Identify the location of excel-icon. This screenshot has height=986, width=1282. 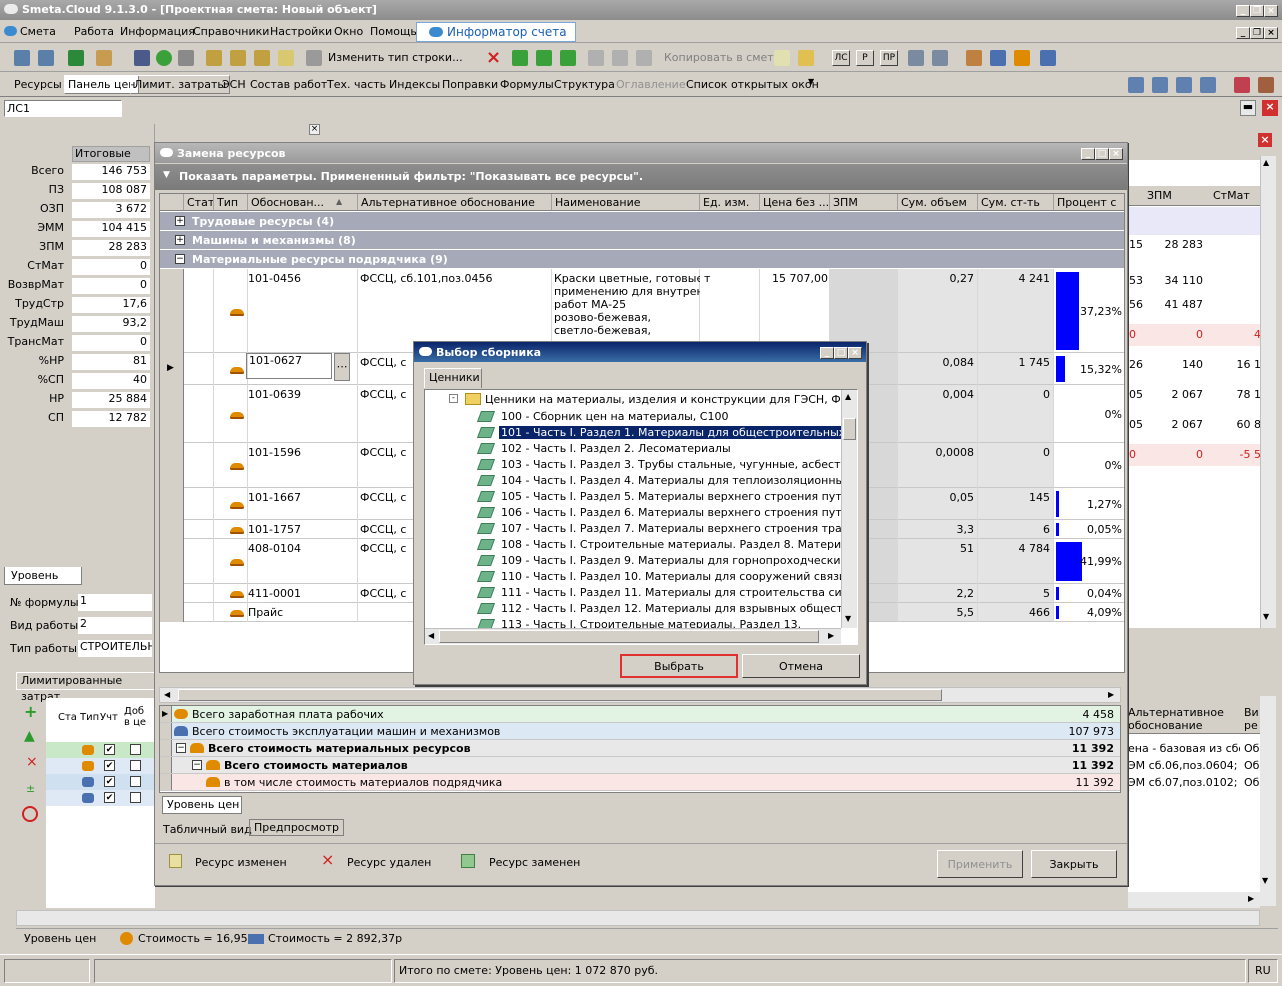
(76, 58).